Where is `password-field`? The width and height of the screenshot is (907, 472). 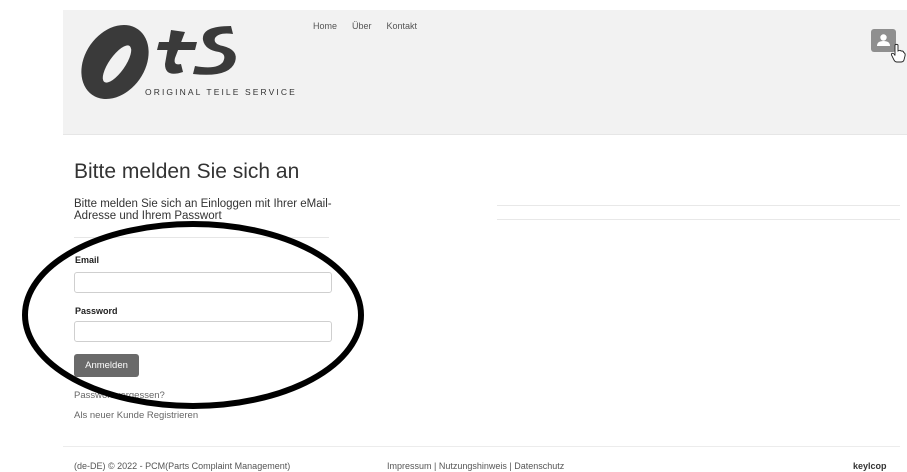 password-field is located at coordinates (203, 331).